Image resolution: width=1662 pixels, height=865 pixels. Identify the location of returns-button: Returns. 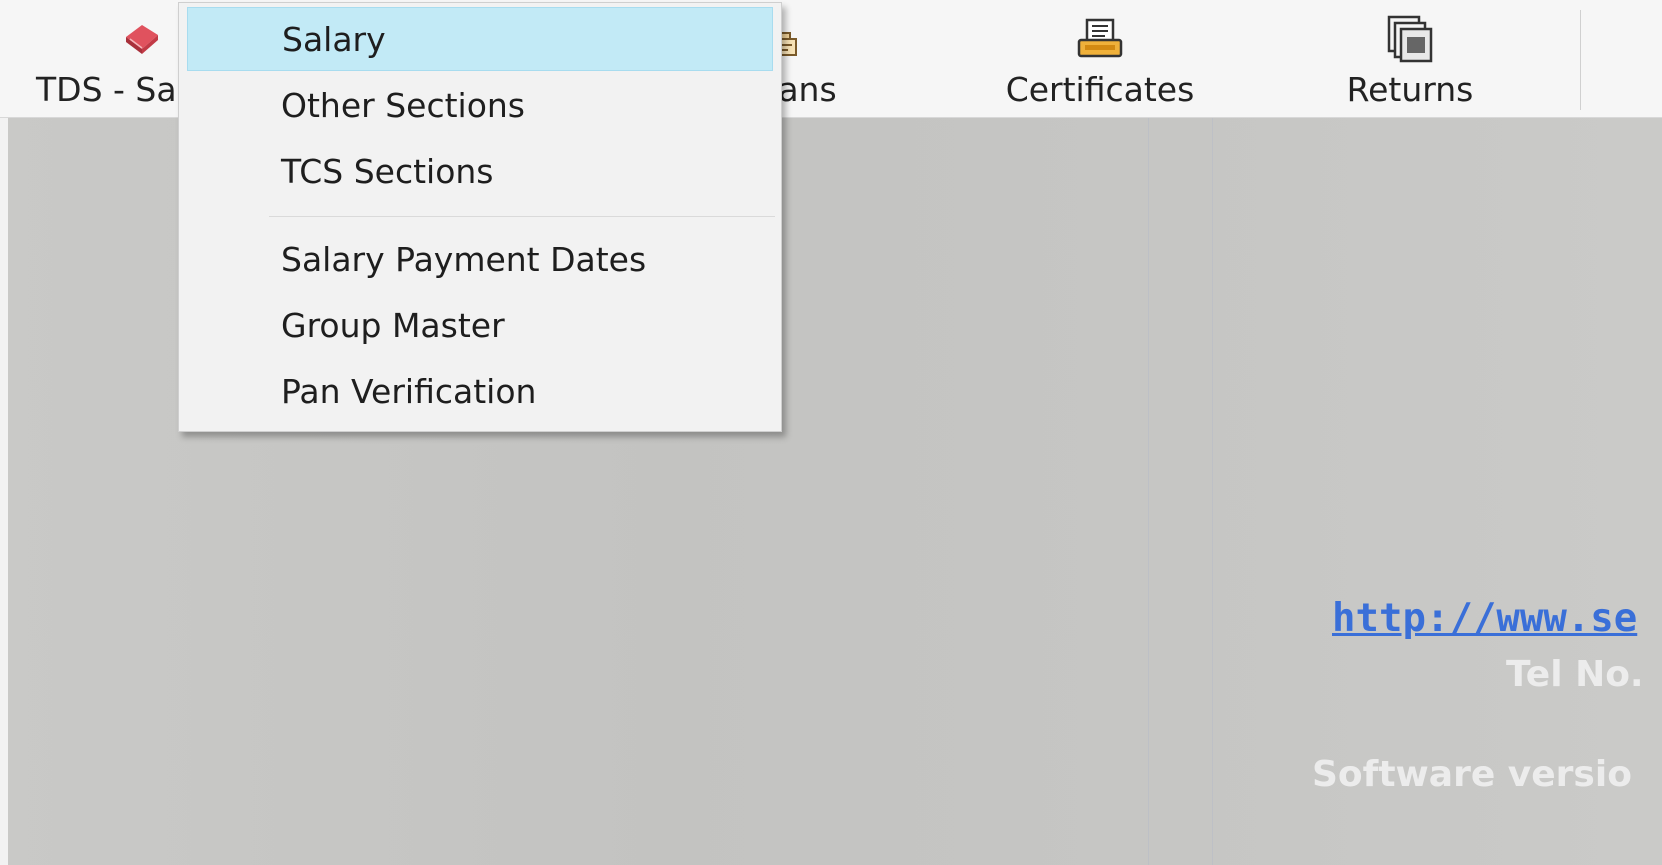
(1410, 59).